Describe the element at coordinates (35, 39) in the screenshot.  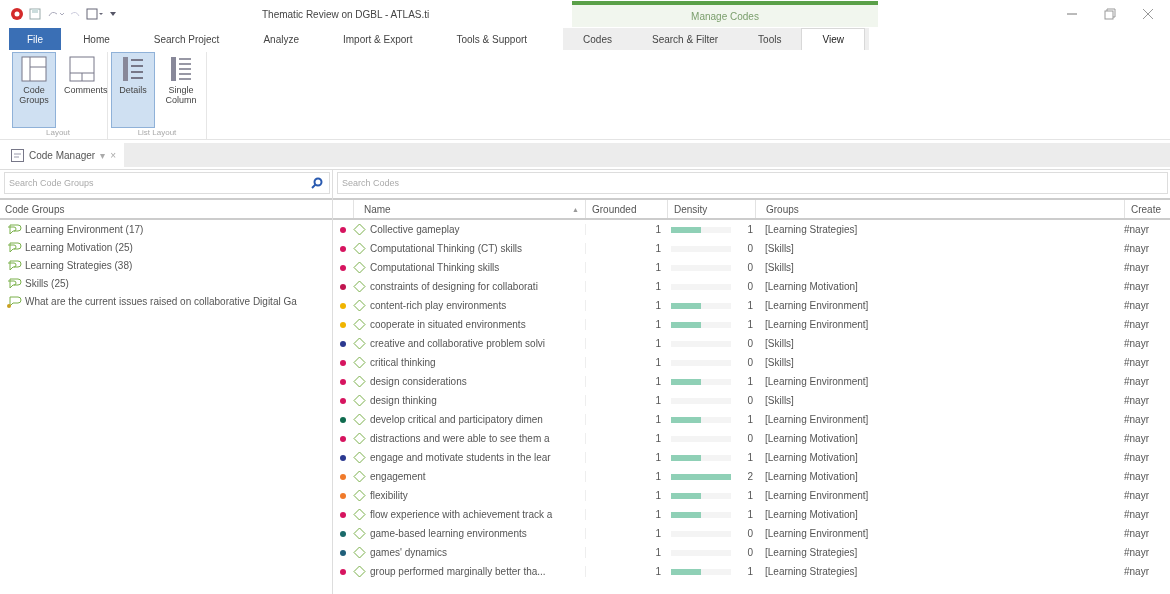
I see `file-tab: File` at that location.